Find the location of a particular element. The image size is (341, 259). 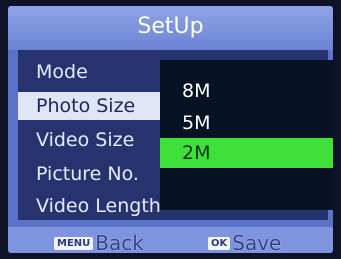

save-button: OK Save is located at coordinates (244, 242).